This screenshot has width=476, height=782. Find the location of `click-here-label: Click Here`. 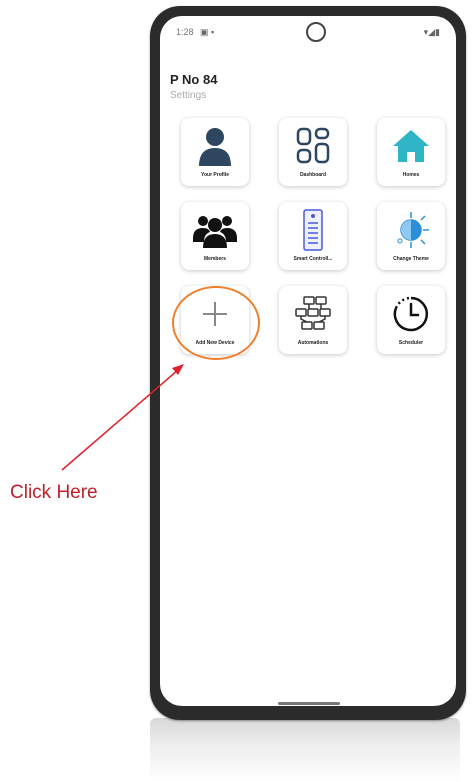

click-here-label: Click Here is located at coordinates (54, 492).